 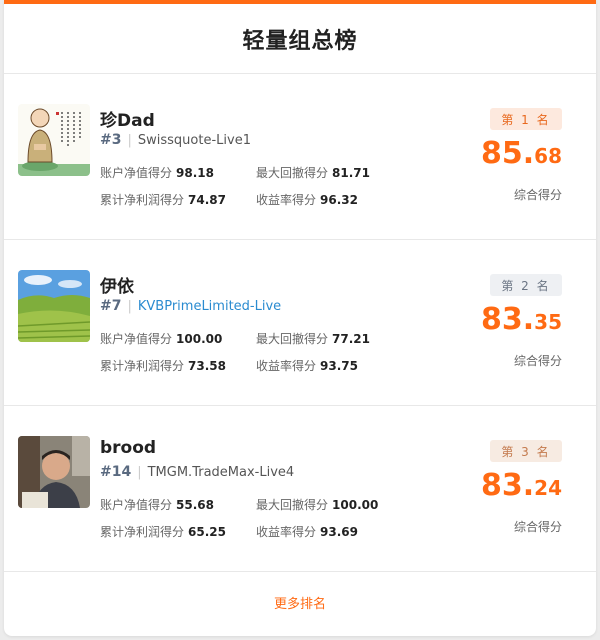 I want to click on stat-yield: 收益率得分 93.75, so click(x=307, y=366).